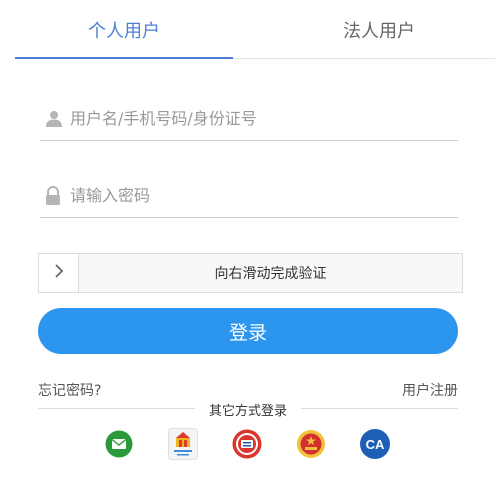 This screenshot has height=497, width=495. I want to click on slide-verification: 向右滑动完成验证, so click(250, 273).